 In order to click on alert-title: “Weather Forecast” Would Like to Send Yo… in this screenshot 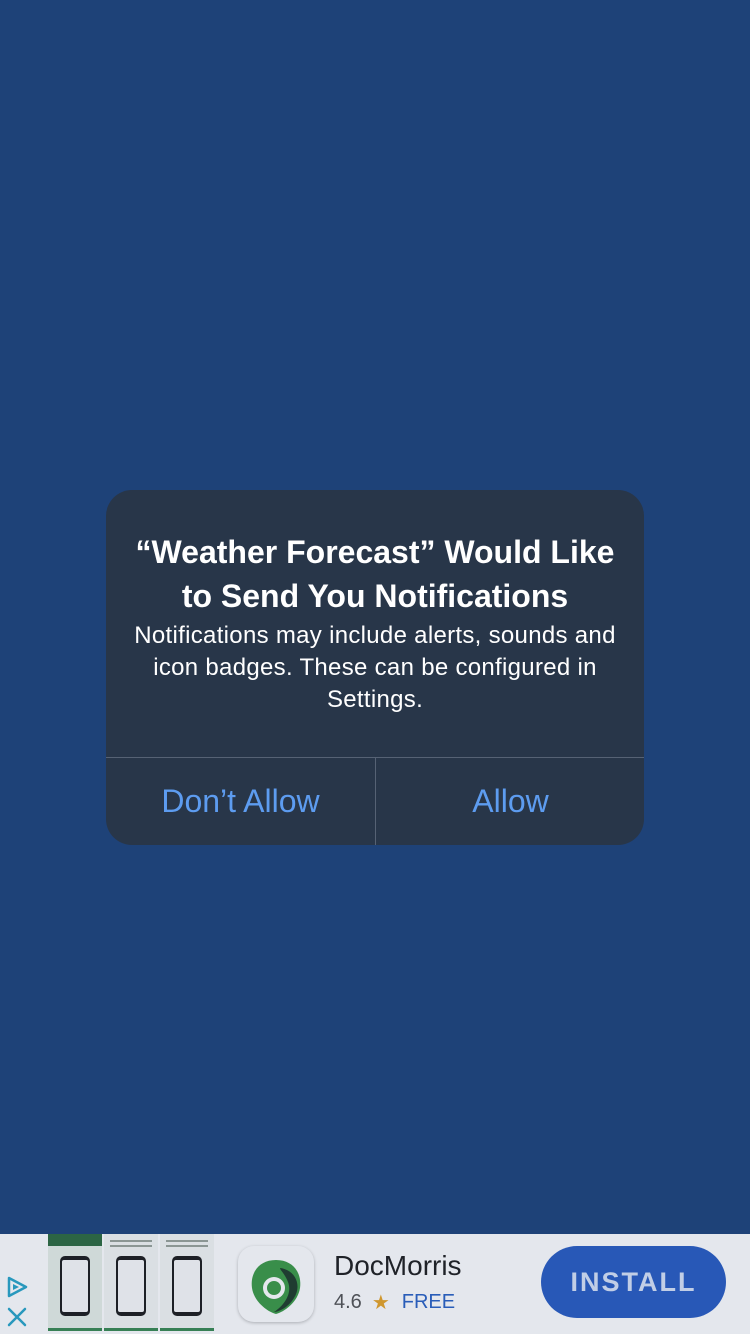, I will do `click(375, 574)`.